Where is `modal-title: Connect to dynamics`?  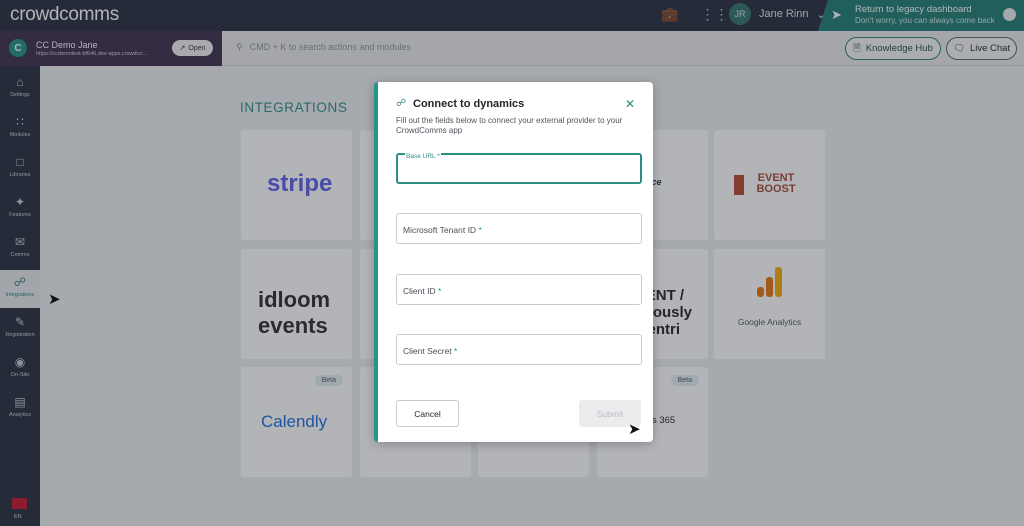 modal-title: Connect to dynamics is located at coordinates (469, 104).